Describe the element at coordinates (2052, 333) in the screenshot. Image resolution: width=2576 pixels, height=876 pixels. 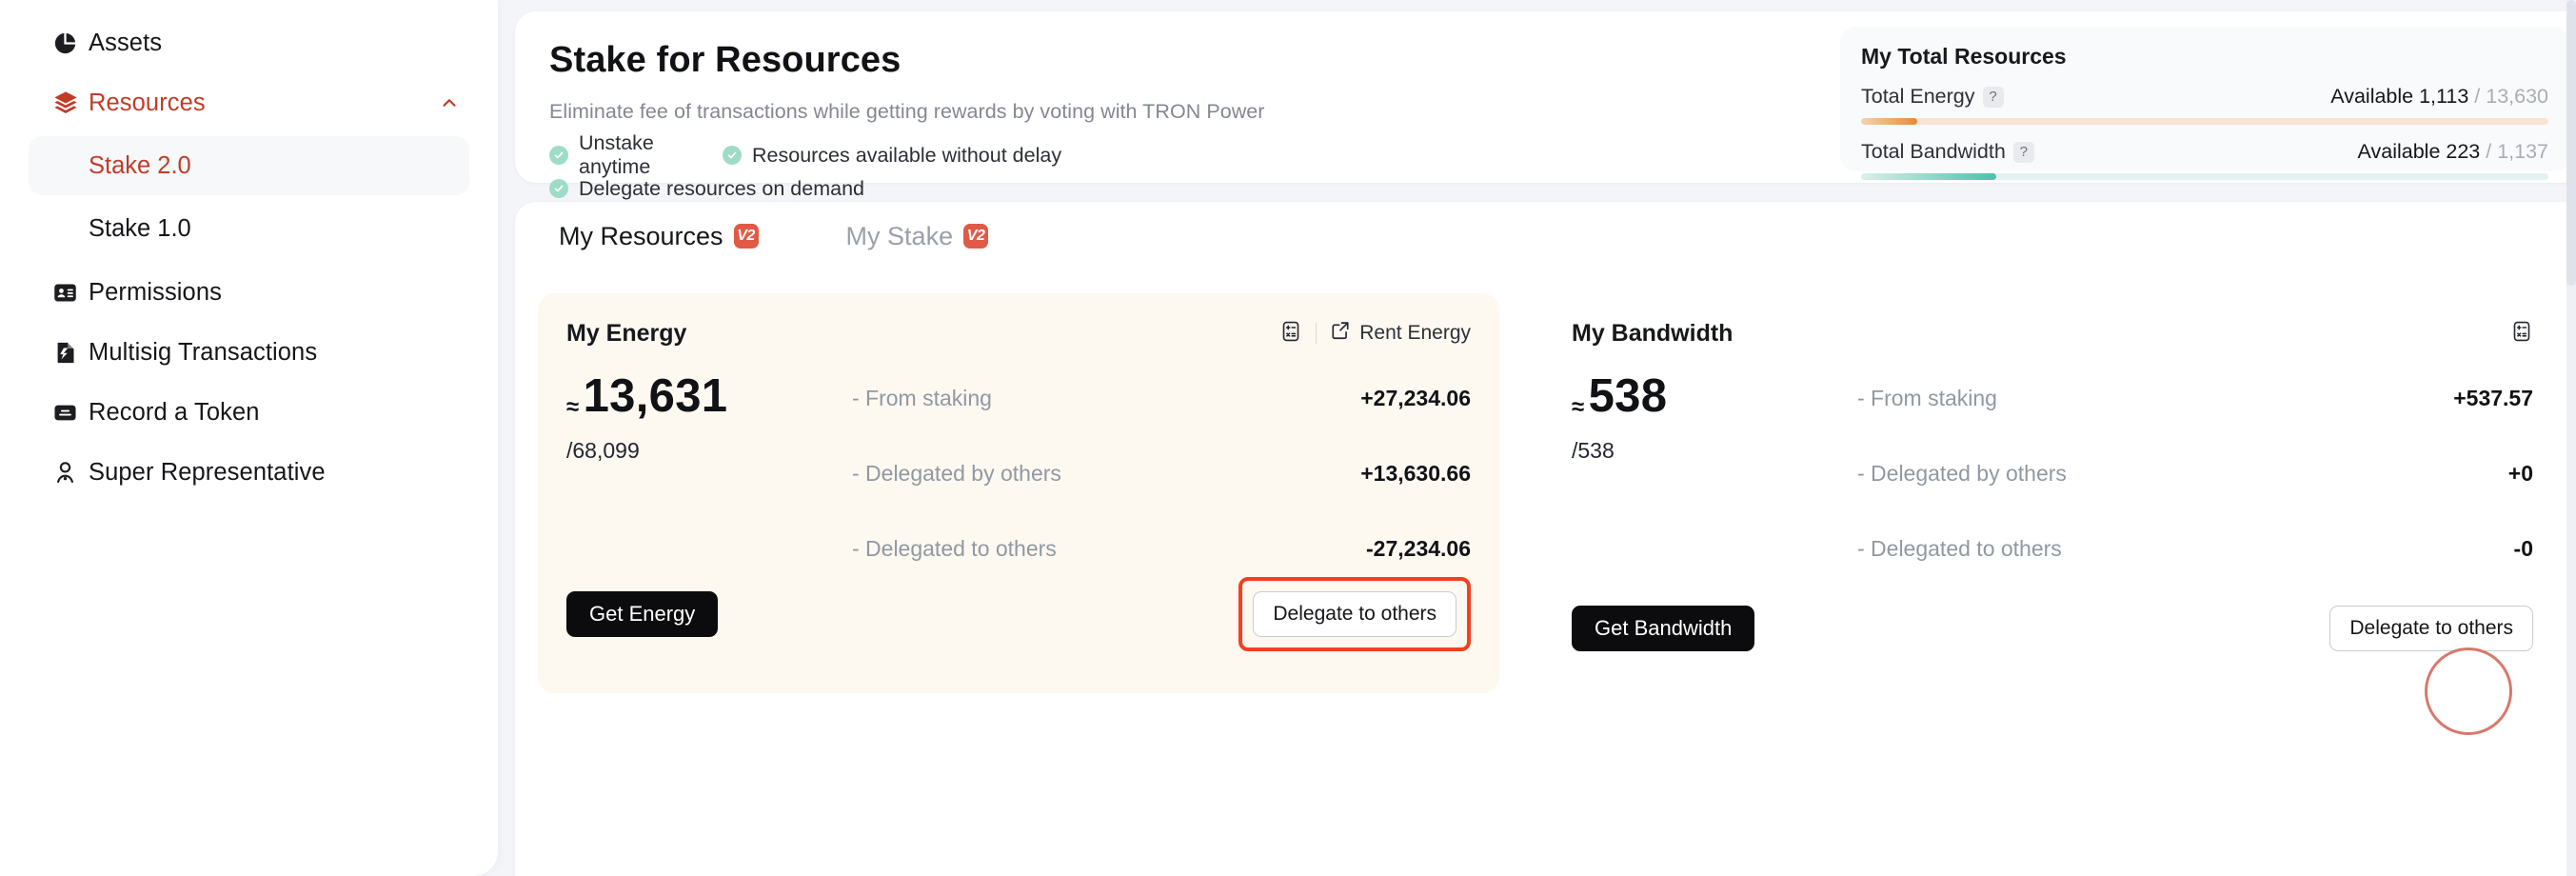
I see `bandwidth-card-header: My Bandwidth` at that location.